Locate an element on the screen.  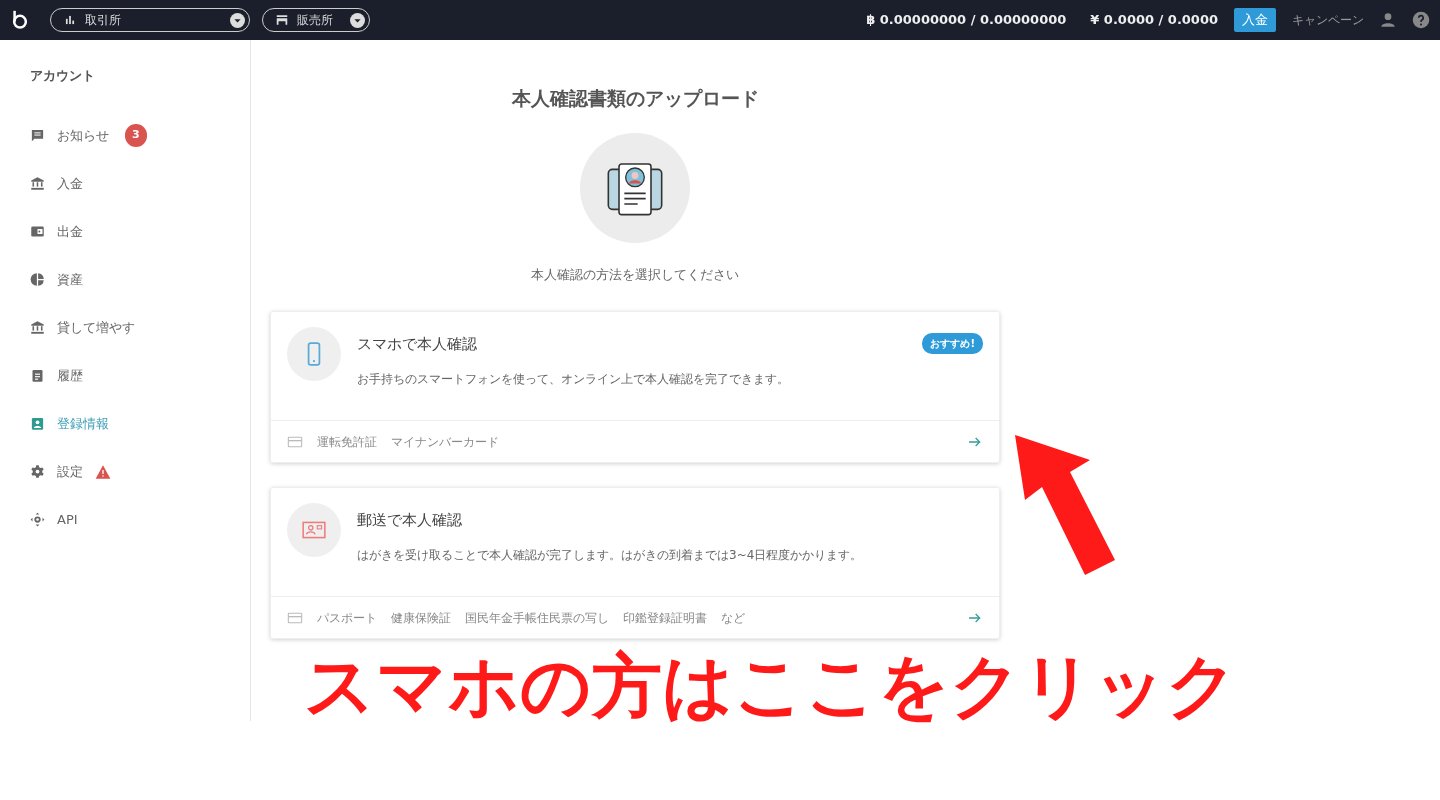
method-card: 郵送で本人確認 はがきを受け取ることで本人確認が完了します。はがきの到着までは3~4日程度かかります。 パスポート 健康保険証 国民年金手帳住民票の写し 印鑑登録証明書 など is located at coordinates (635, 563).